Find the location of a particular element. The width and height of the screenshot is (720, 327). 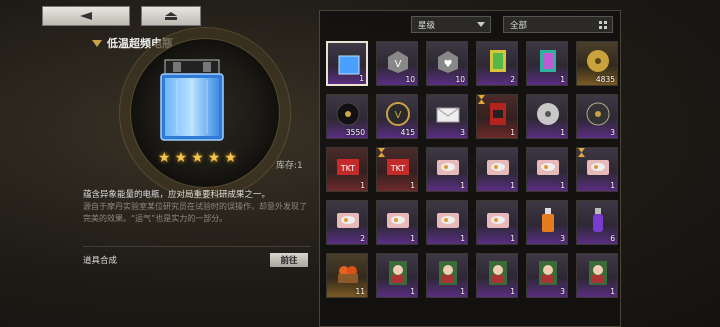

item-count: 3550 is located at coordinates (355, 132).